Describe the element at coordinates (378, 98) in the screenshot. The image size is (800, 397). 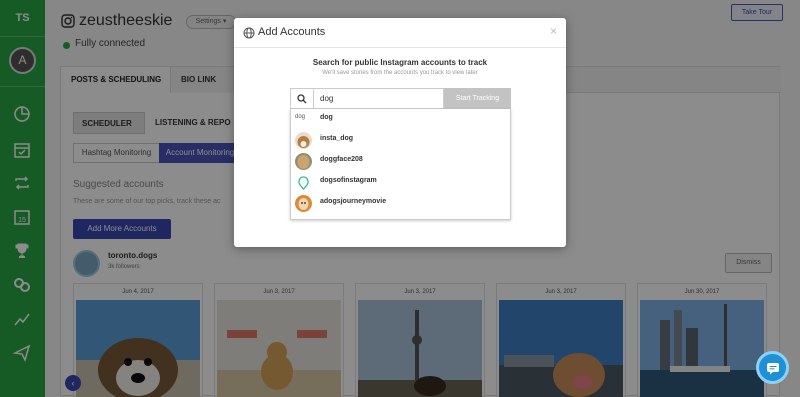
I see `search-input` at that location.